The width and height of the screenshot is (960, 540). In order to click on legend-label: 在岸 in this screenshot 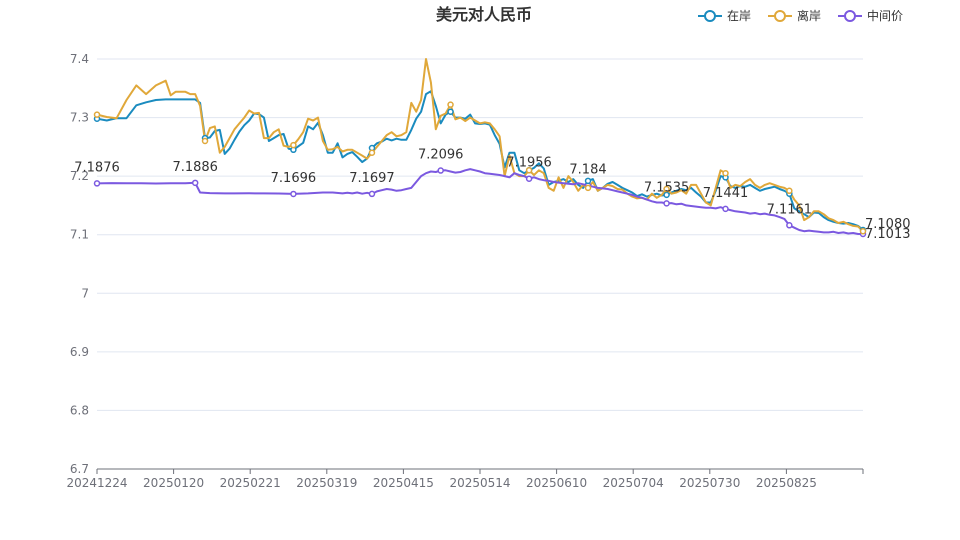, I will do `click(739, 16)`.